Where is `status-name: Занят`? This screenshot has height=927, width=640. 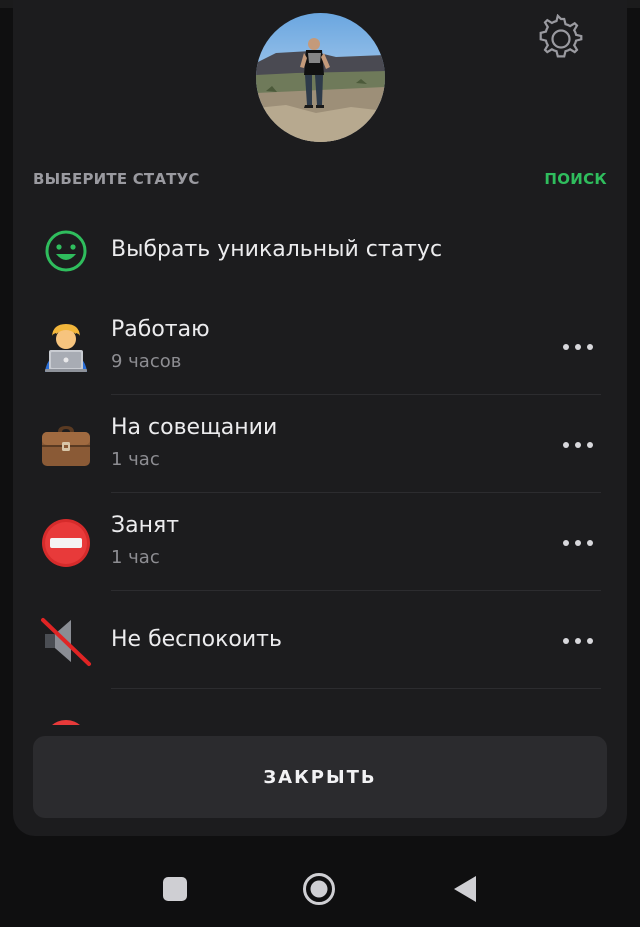 status-name: Занят is located at coordinates (145, 525).